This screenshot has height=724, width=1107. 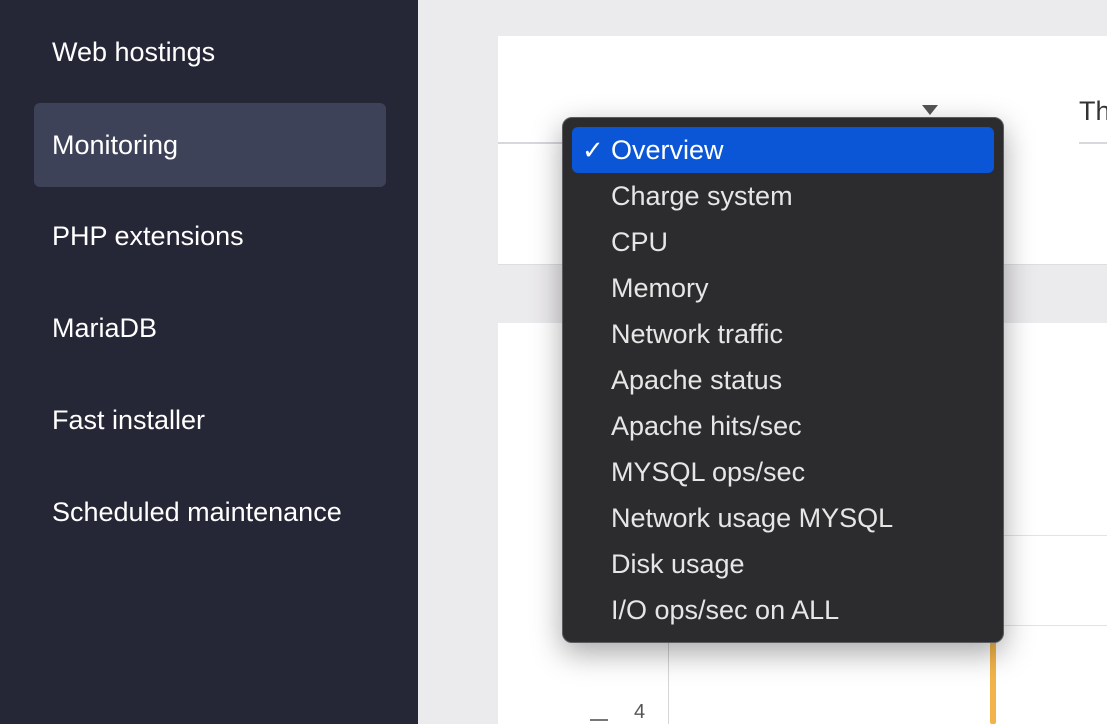 I want to click on menu-item-label: Network traffic, so click(x=697, y=334).